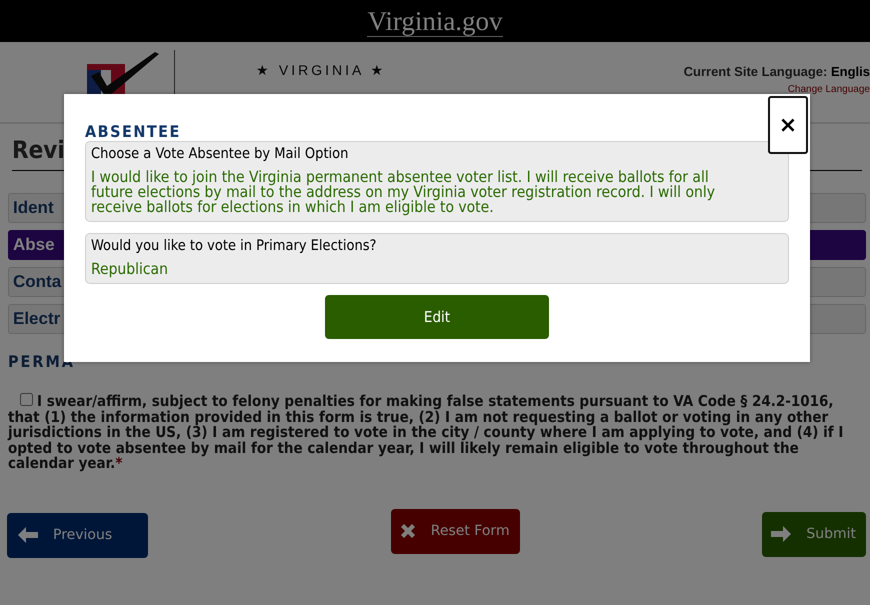 This screenshot has height=605, width=870. I want to click on affirmation-text: I swear/affirm, subject to felony penalties for making false statements pursuant to VA Code § 24.2-1016, that (1) the information provided in this form is true, (2) I am not requesting a ballot or voting in any other jurisdictions in the US, (3) I am registered to vote in the city / county where I am applying to vote, and (4) if I opted to vote absentee by mail for the calendar year, I will likely remain eligible to vote throughout the calendar year.*, so click(426, 431).